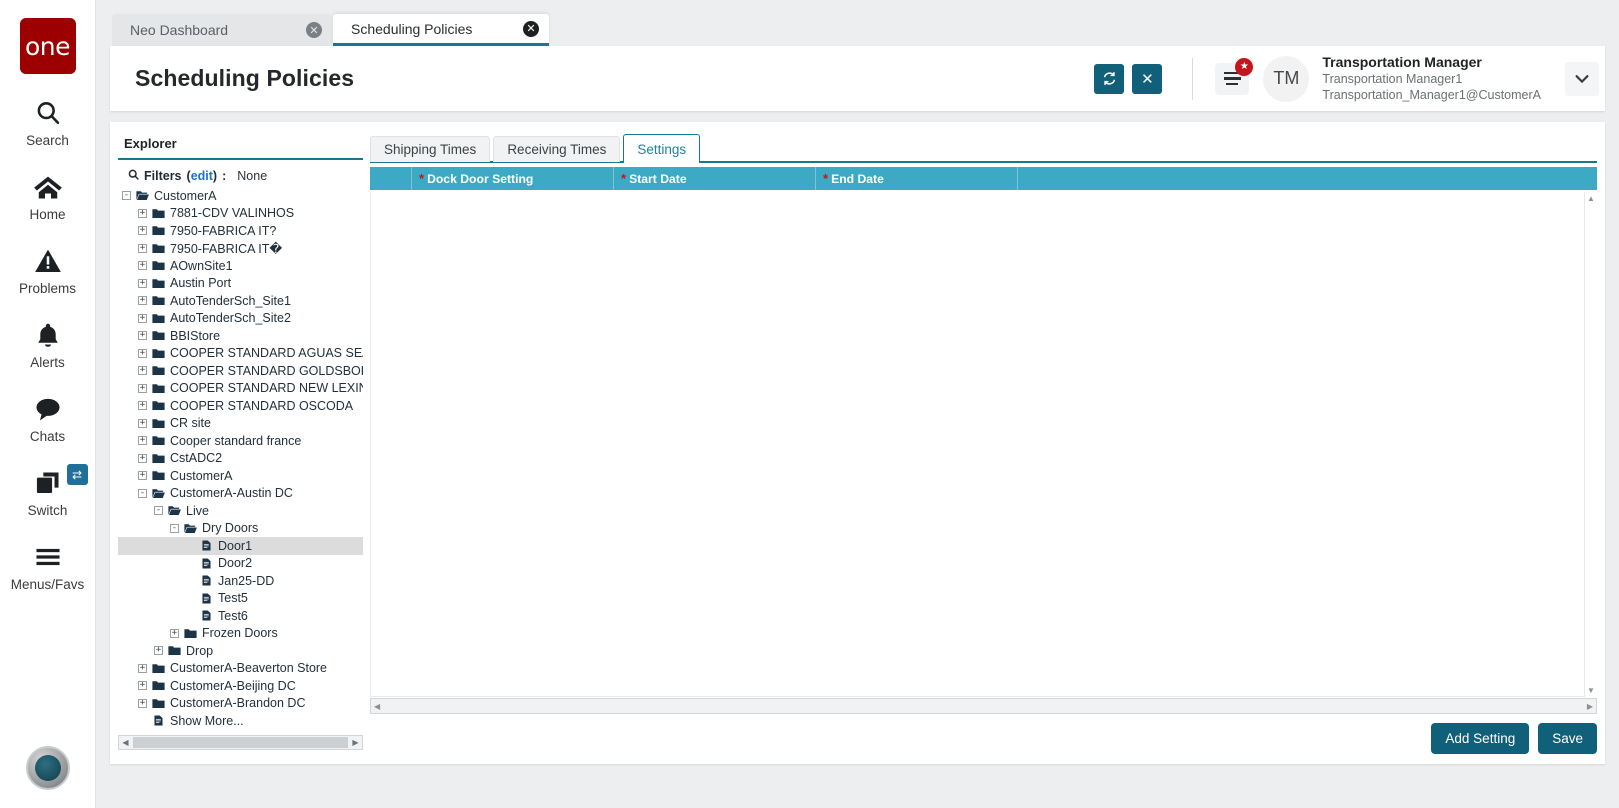 This screenshot has width=1619, height=808. What do you see at coordinates (47, 46) in the screenshot?
I see `brand-logo: one` at bounding box center [47, 46].